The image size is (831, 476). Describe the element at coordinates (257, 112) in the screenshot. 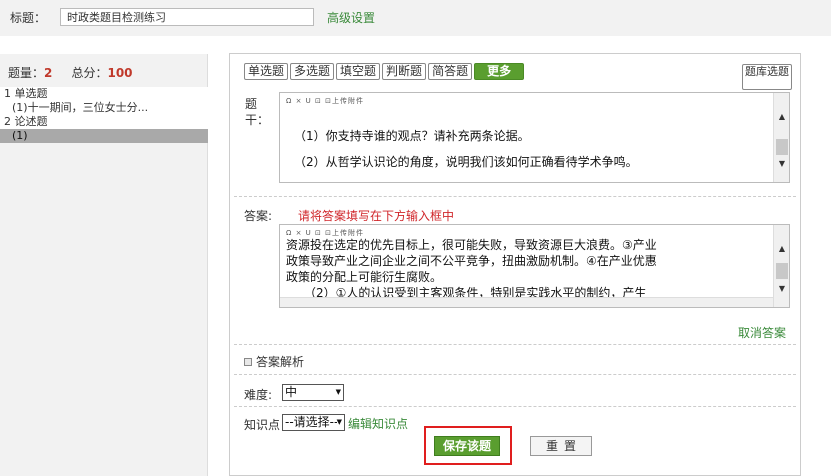

I see `stem-label: 题干：` at that location.